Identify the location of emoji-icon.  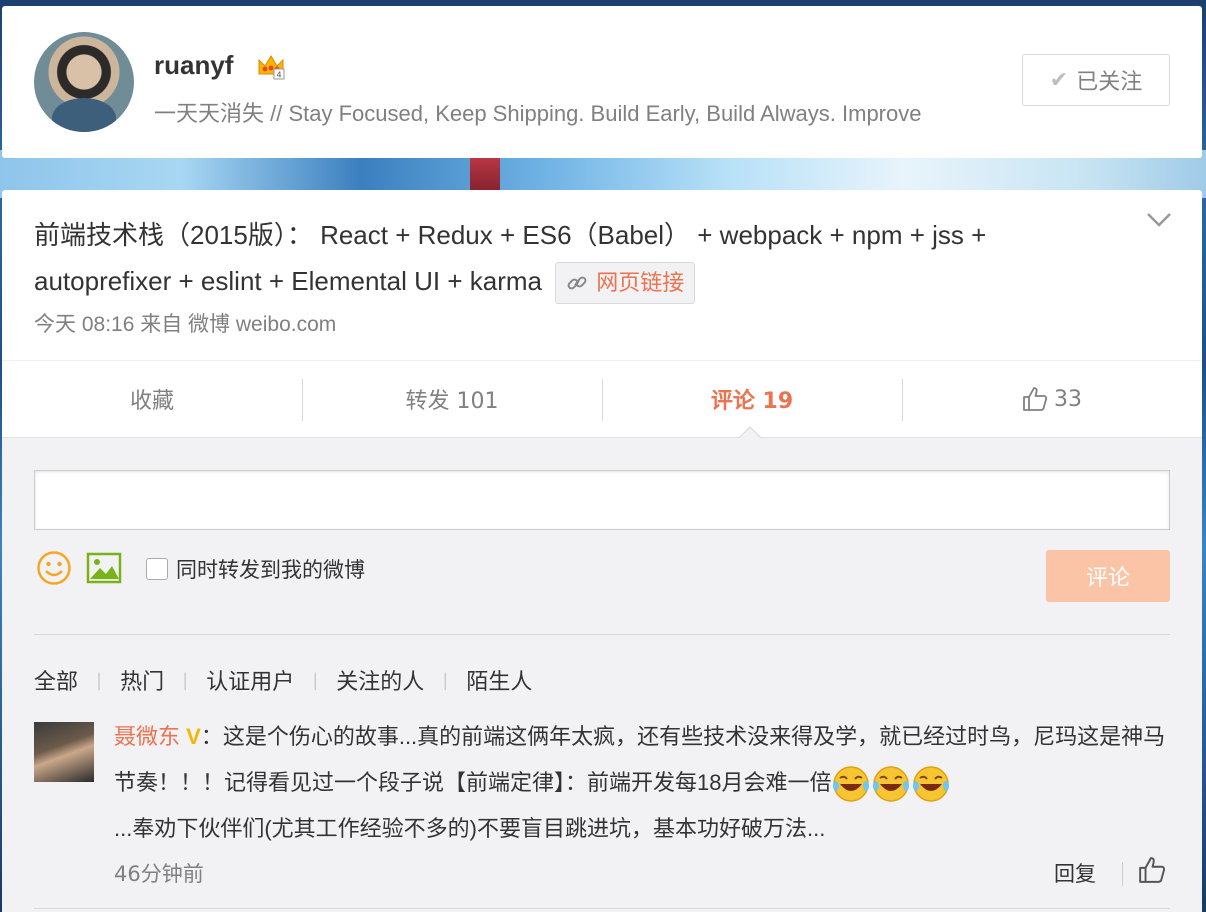
(54, 568).